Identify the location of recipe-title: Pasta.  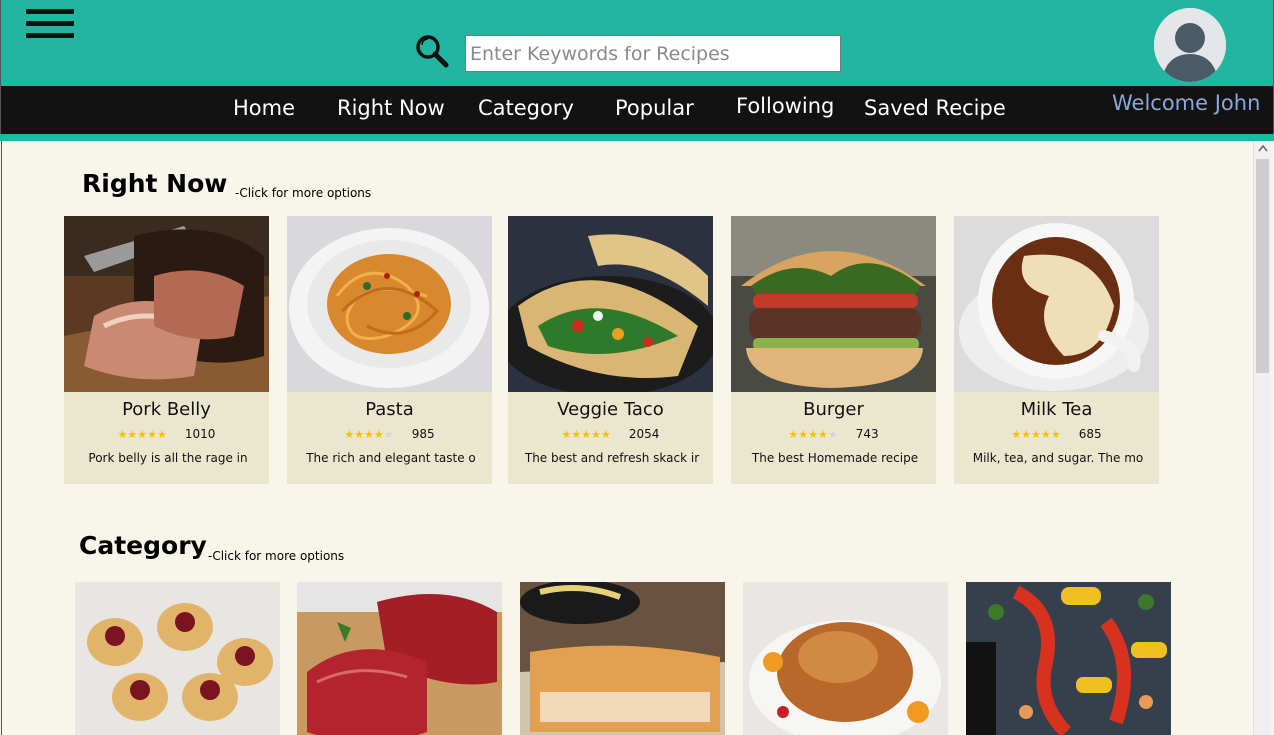
(389, 409).